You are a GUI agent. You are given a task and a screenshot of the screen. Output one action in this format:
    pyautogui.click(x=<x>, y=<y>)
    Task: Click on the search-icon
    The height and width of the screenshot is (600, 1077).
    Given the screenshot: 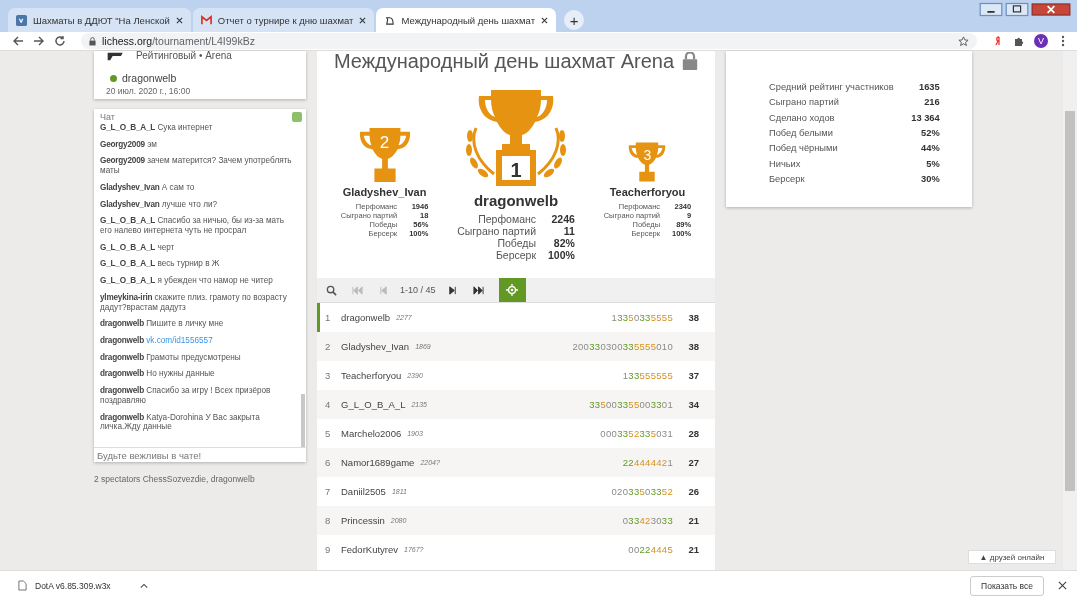 What is the action you would take?
    pyautogui.click(x=331, y=290)
    